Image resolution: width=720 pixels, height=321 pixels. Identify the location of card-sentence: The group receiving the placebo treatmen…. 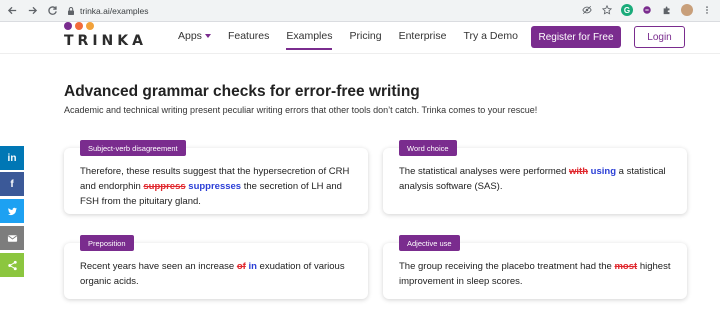
(535, 274).